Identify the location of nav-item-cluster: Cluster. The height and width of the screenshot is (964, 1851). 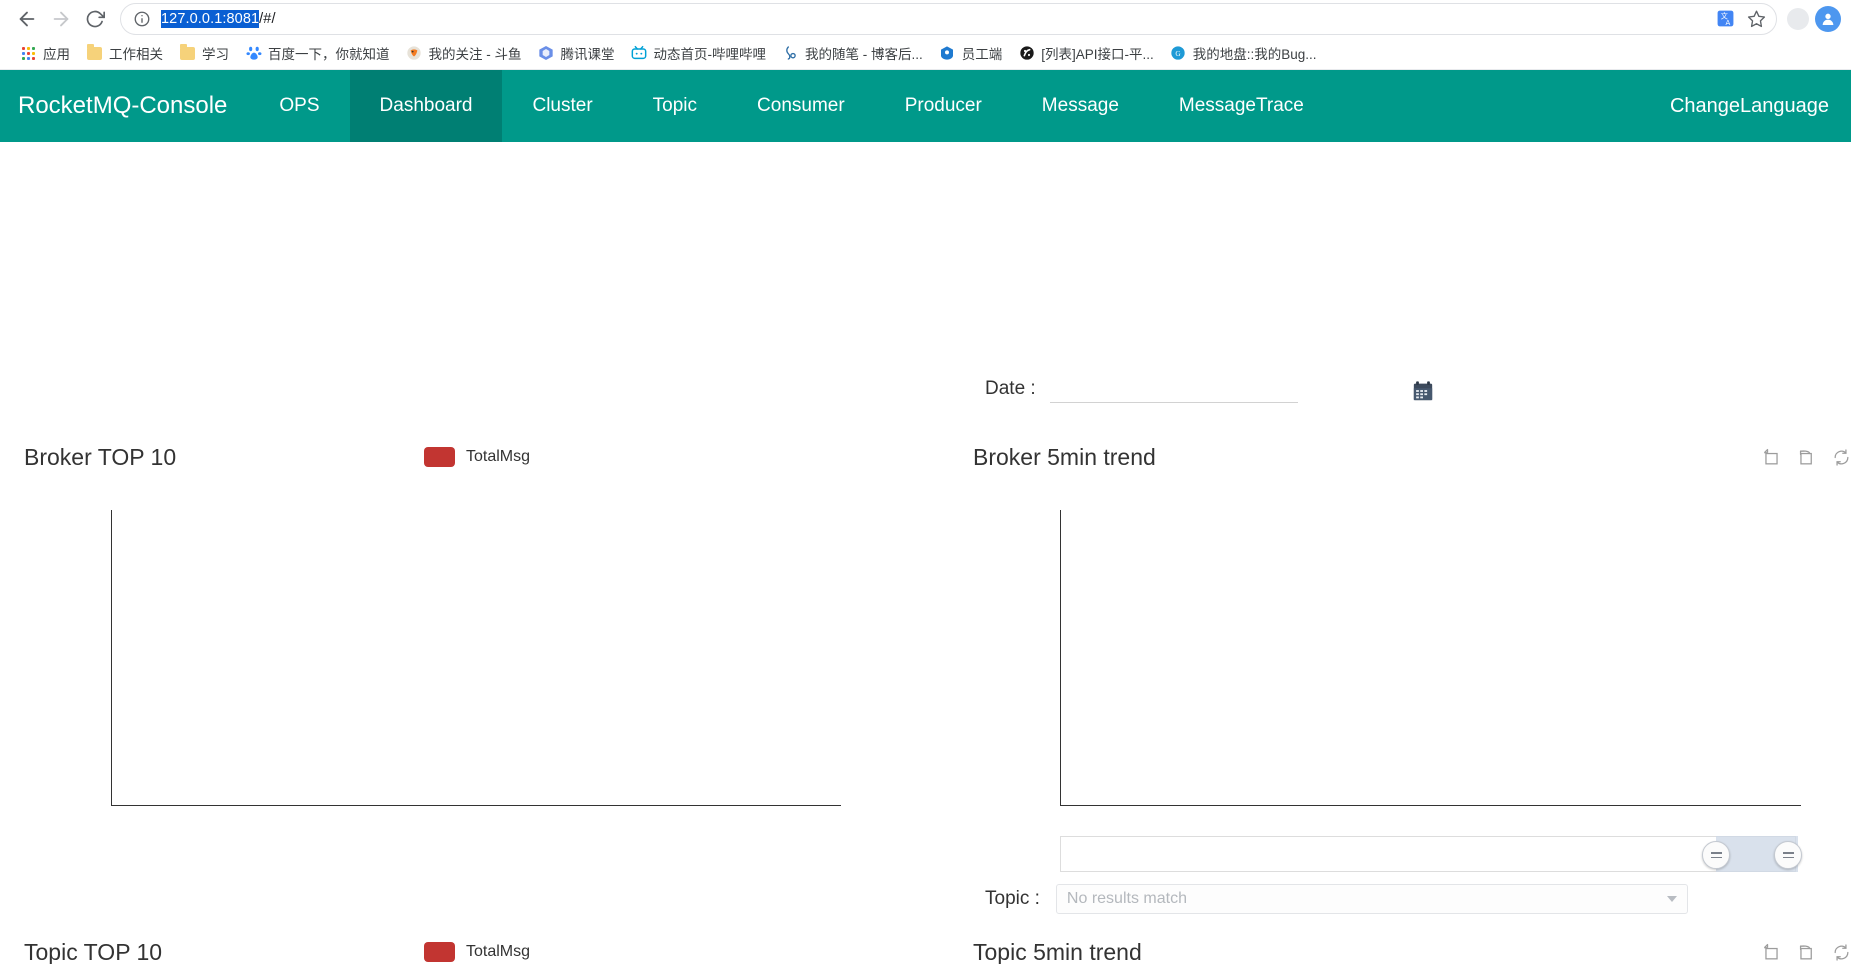
(562, 106).